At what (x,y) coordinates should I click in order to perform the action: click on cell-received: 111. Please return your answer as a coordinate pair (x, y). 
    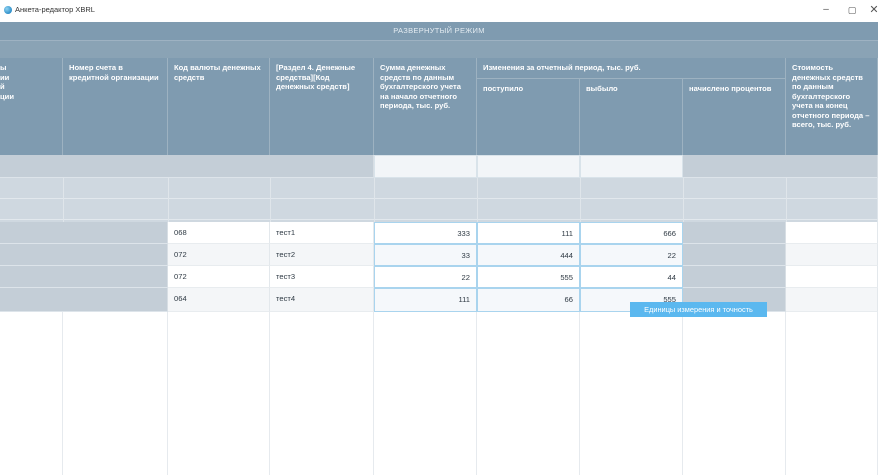
    Looking at the image, I should click on (528, 233).